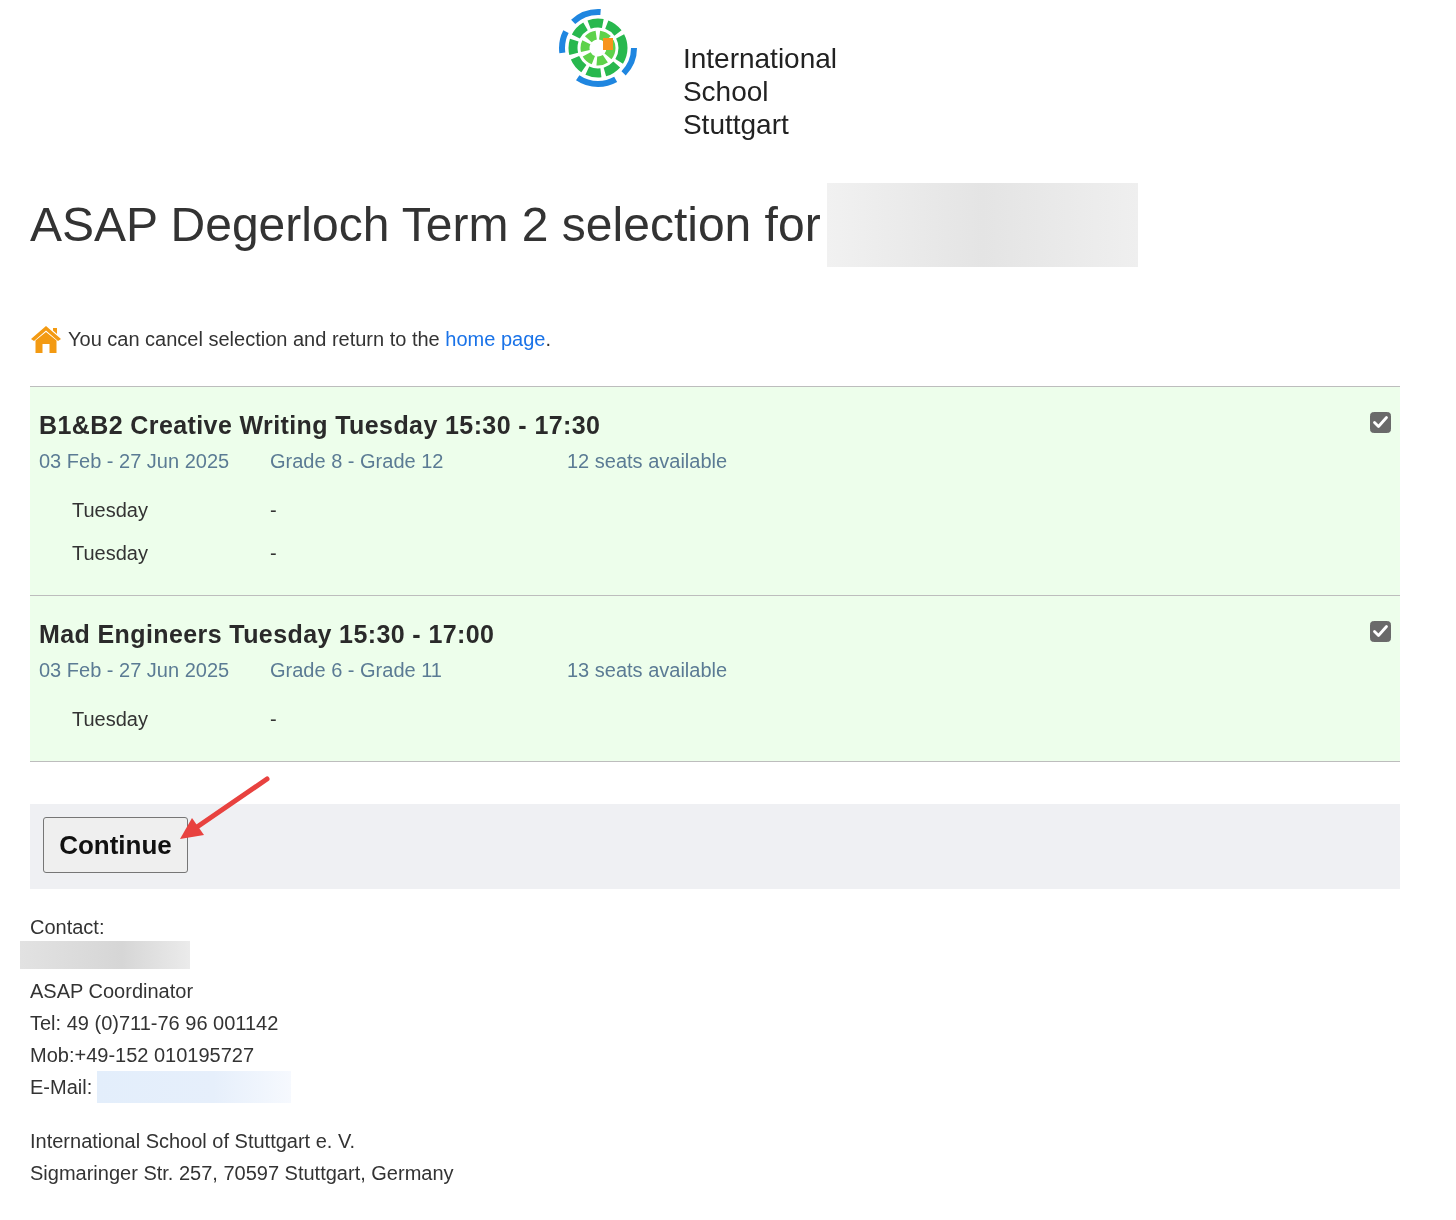 The height and width of the screenshot is (1220, 1456). What do you see at coordinates (68, 927) in the screenshot?
I see `contact-label: Contact:` at bounding box center [68, 927].